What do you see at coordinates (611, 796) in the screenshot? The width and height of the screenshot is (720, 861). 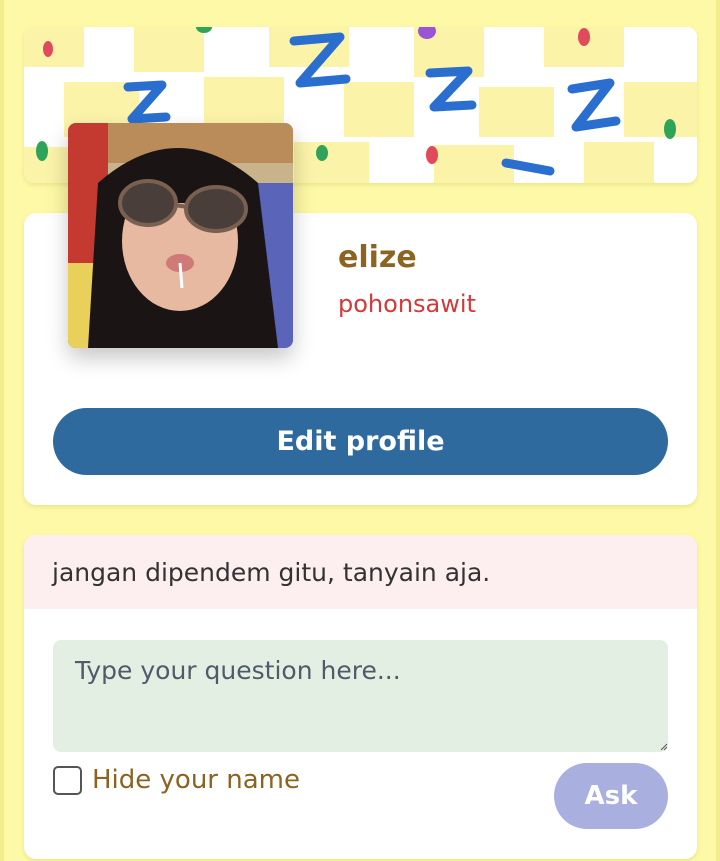 I see `ask-button: Ask` at bounding box center [611, 796].